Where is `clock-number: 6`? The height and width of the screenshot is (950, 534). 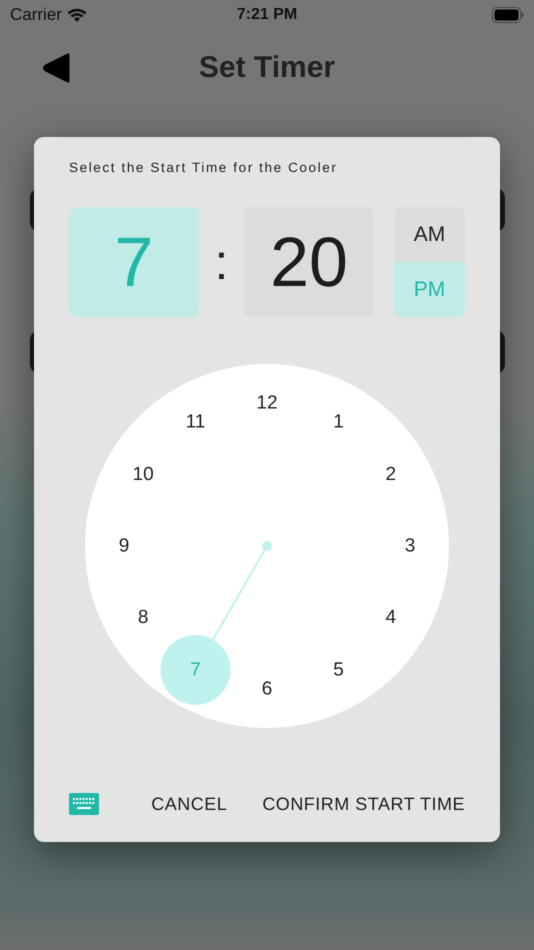 clock-number: 6 is located at coordinates (267, 689).